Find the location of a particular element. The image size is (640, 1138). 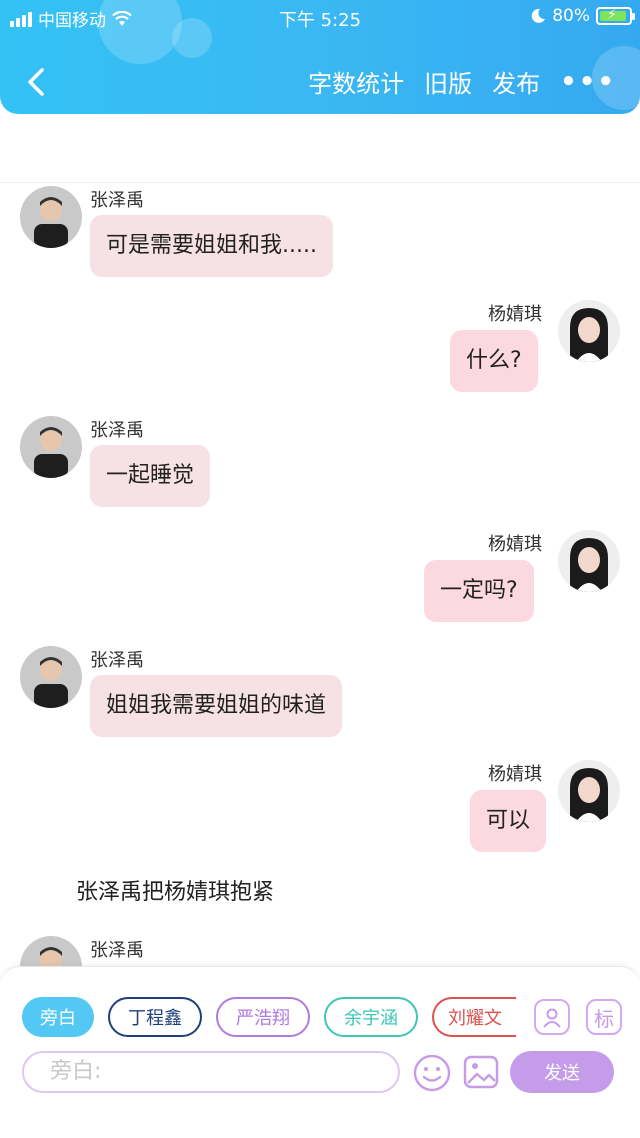

role-chip-narrator: 旁白 is located at coordinates (58, 1017).